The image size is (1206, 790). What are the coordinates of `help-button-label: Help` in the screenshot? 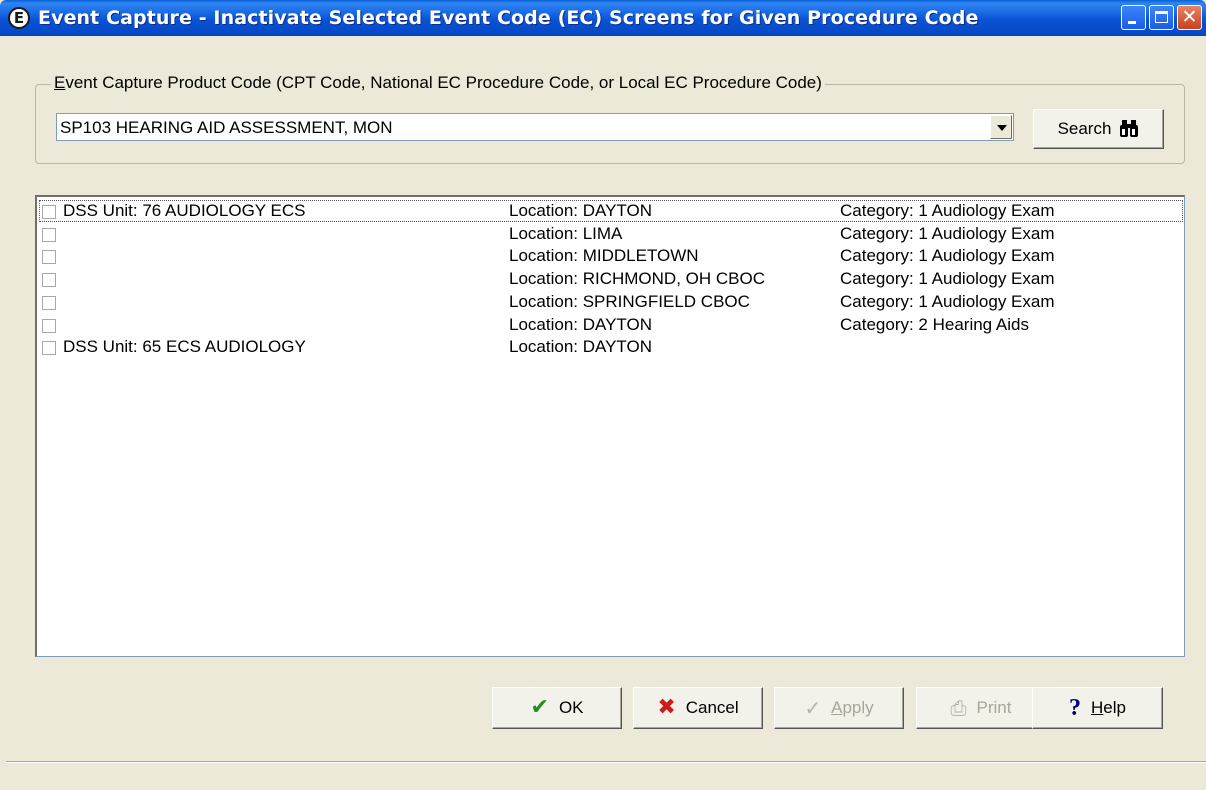 It's located at (1108, 708).